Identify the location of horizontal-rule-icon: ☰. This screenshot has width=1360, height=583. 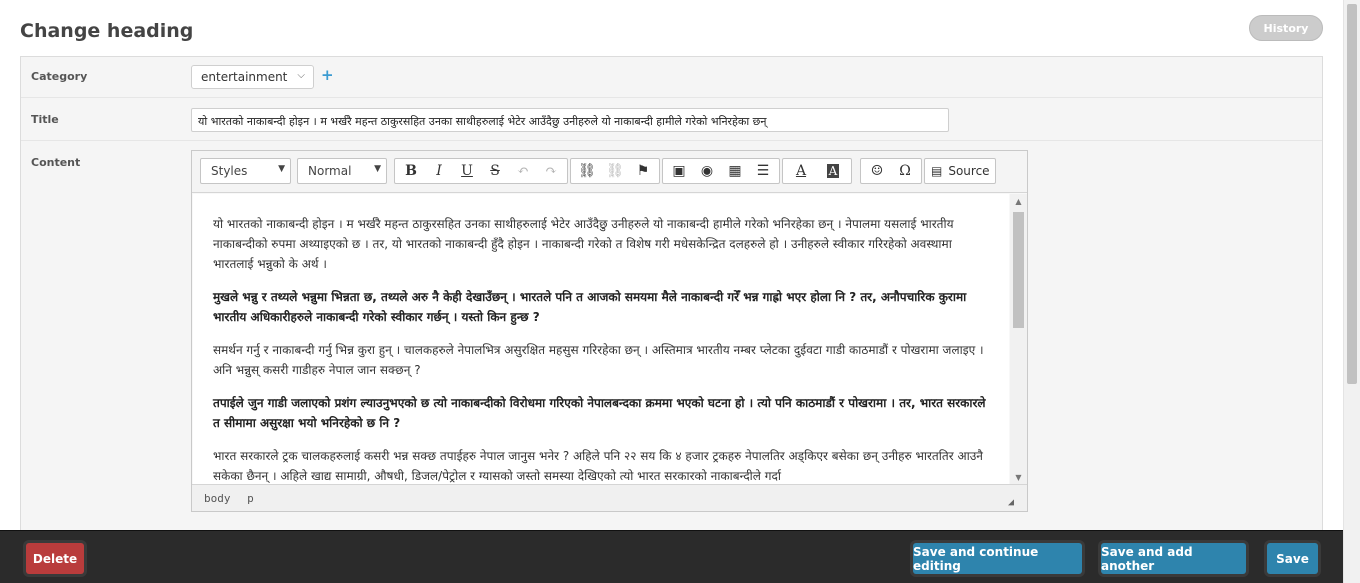
(763, 171).